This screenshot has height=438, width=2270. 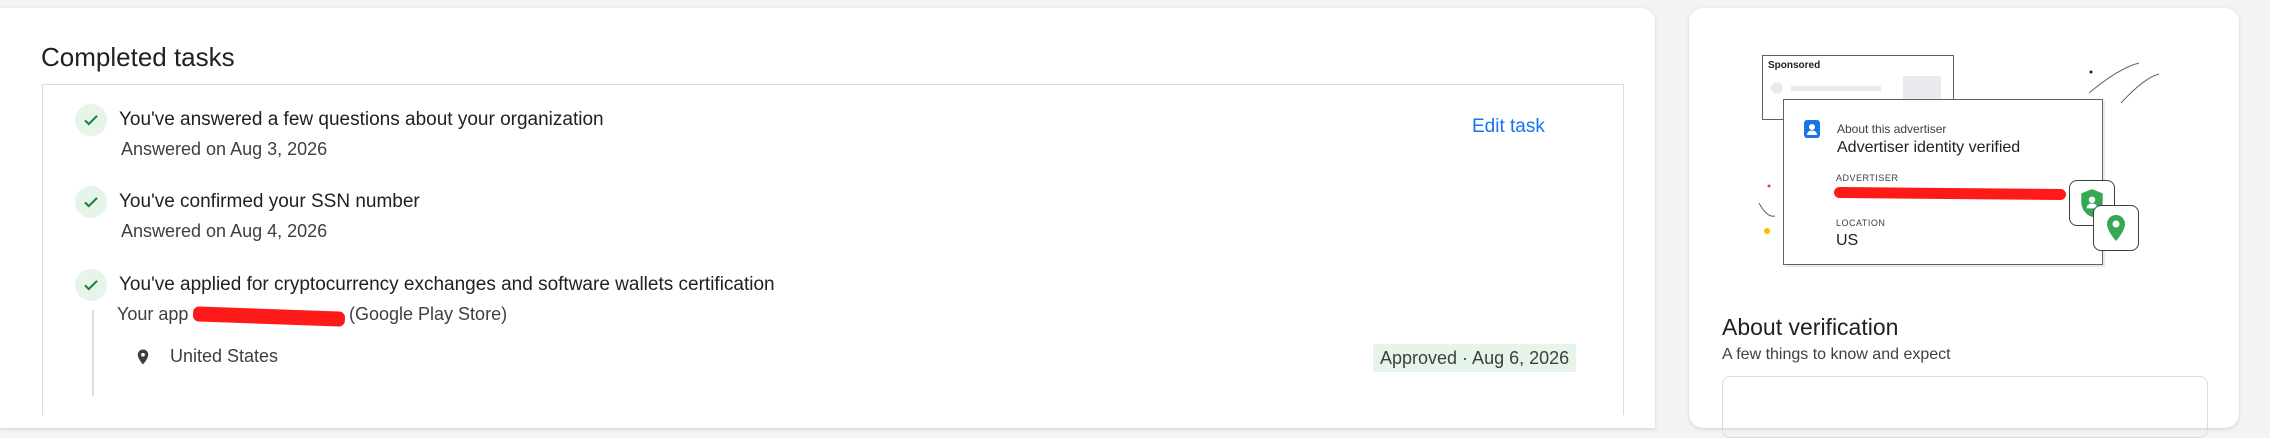 I want to click on identity-verified-text: Advertiser identity verified, so click(x=1929, y=147).